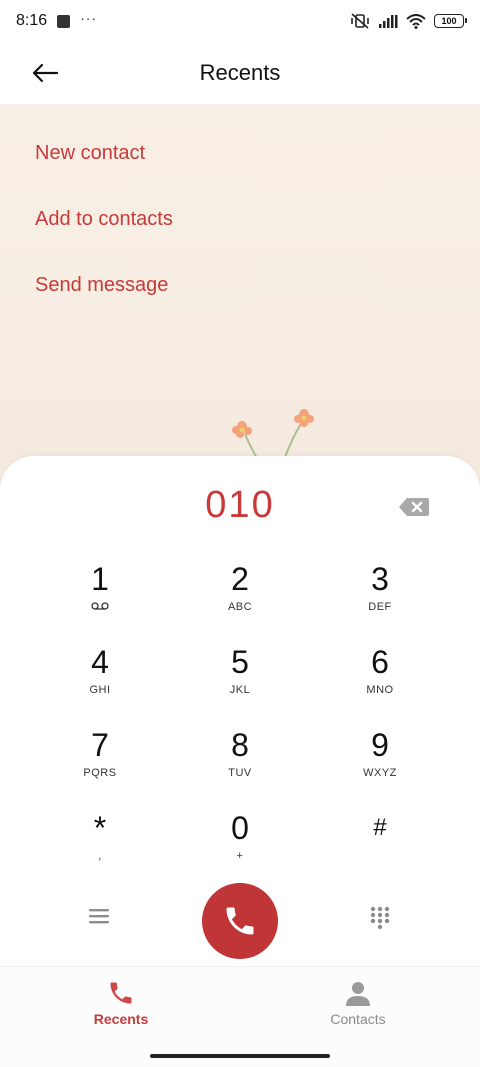 The image size is (480, 1067). What do you see at coordinates (240, 690) in the screenshot?
I see `key-letters: JKL` at bounding box center [240, 690].